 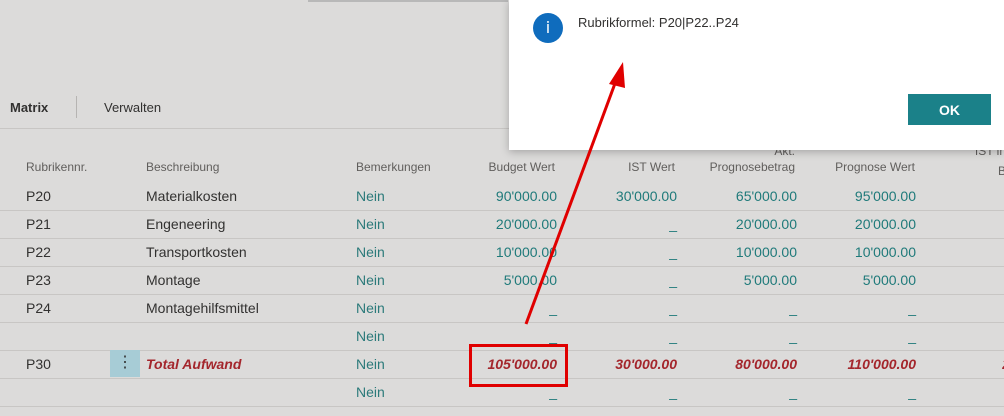 What do you see at coordinates (574, 193) in the screenshot?
I see `annotation-arrow` at bounding box center [574, 193].